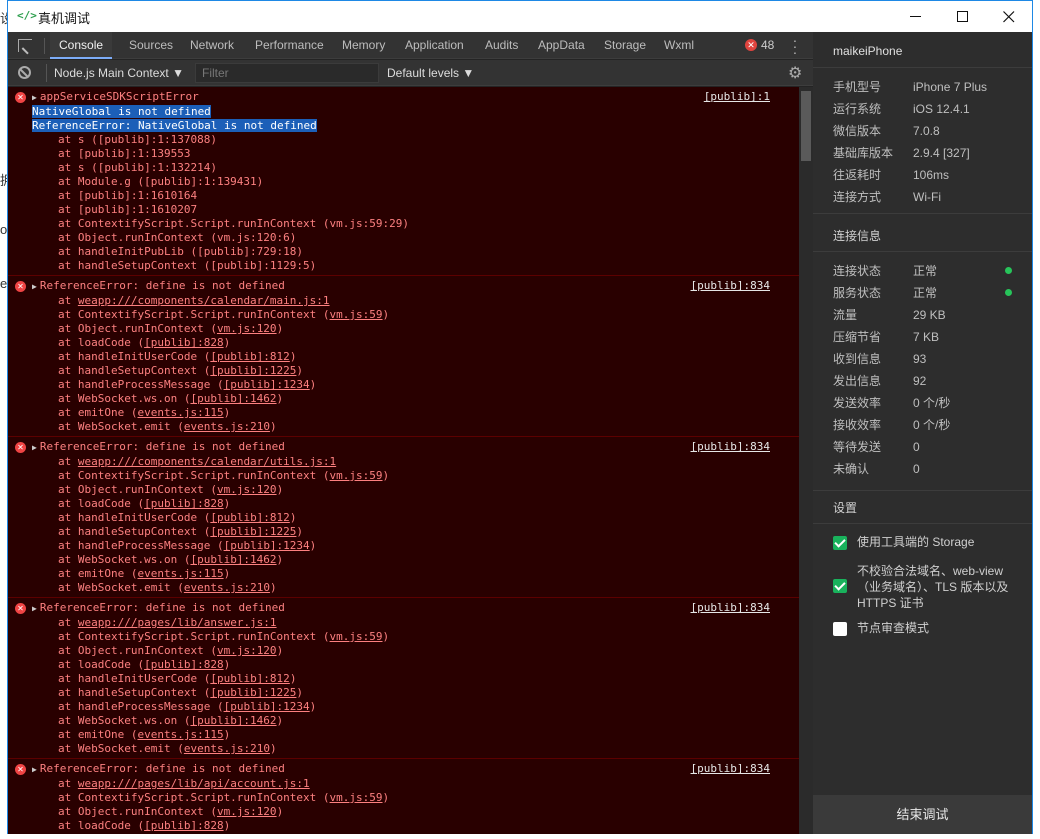 This screenshot has height=839, width=1040. What do you see at coordinates (759, 45) in the screenshot?
I see `error-counter: ✕ 48` at bounding box center [759, 45].